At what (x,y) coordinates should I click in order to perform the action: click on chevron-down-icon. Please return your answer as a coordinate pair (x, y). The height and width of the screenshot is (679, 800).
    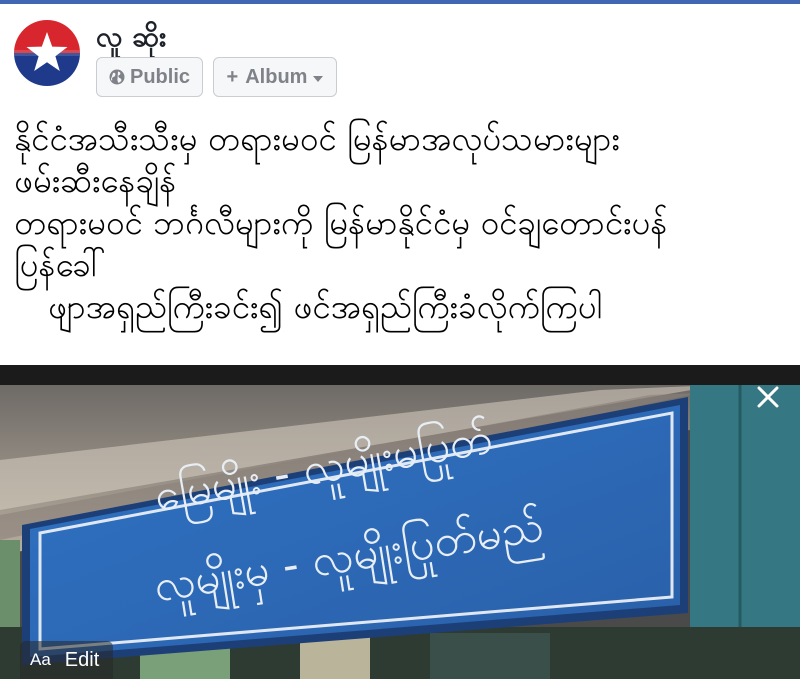
    Looking at the image, I should click on (318, 78).